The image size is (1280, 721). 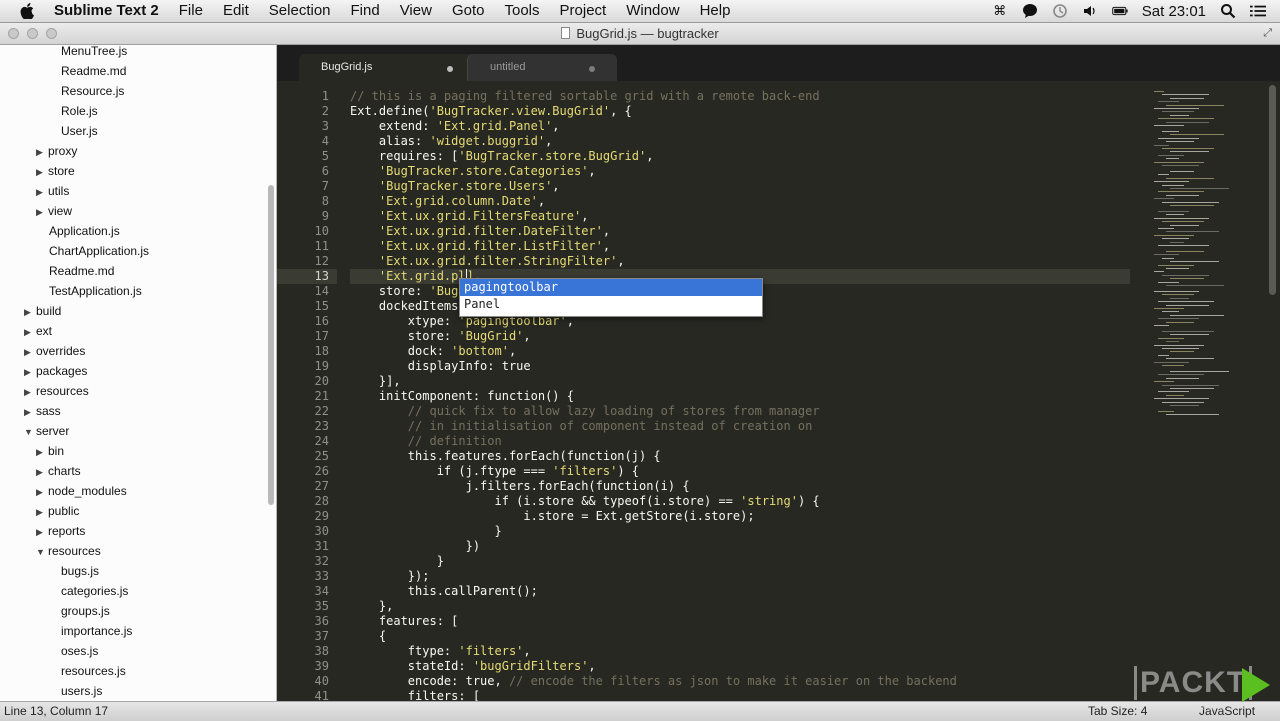 What do you see at coordinates (81, 691) in the screenshot?
I see `sidebar-file: users.js` at bounding box center [81, 691].